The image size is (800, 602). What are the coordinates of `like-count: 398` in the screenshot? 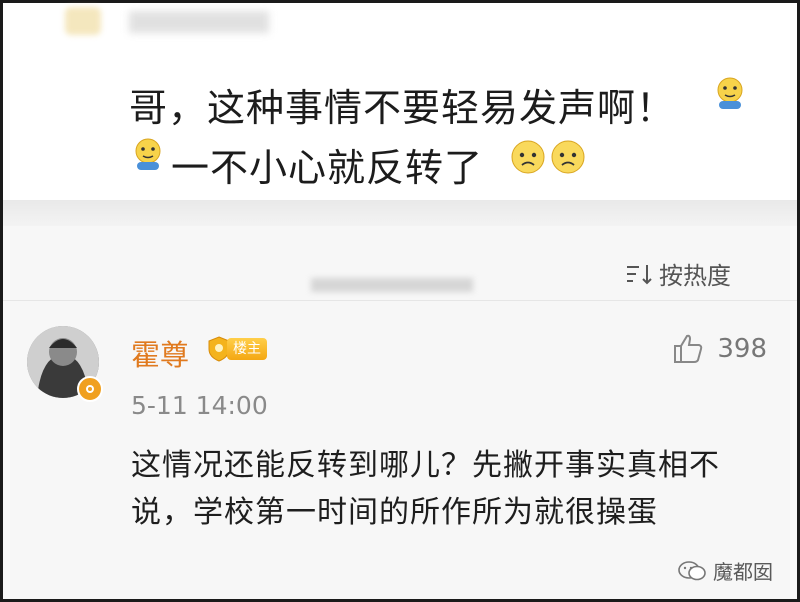 It's located at (742, 349).